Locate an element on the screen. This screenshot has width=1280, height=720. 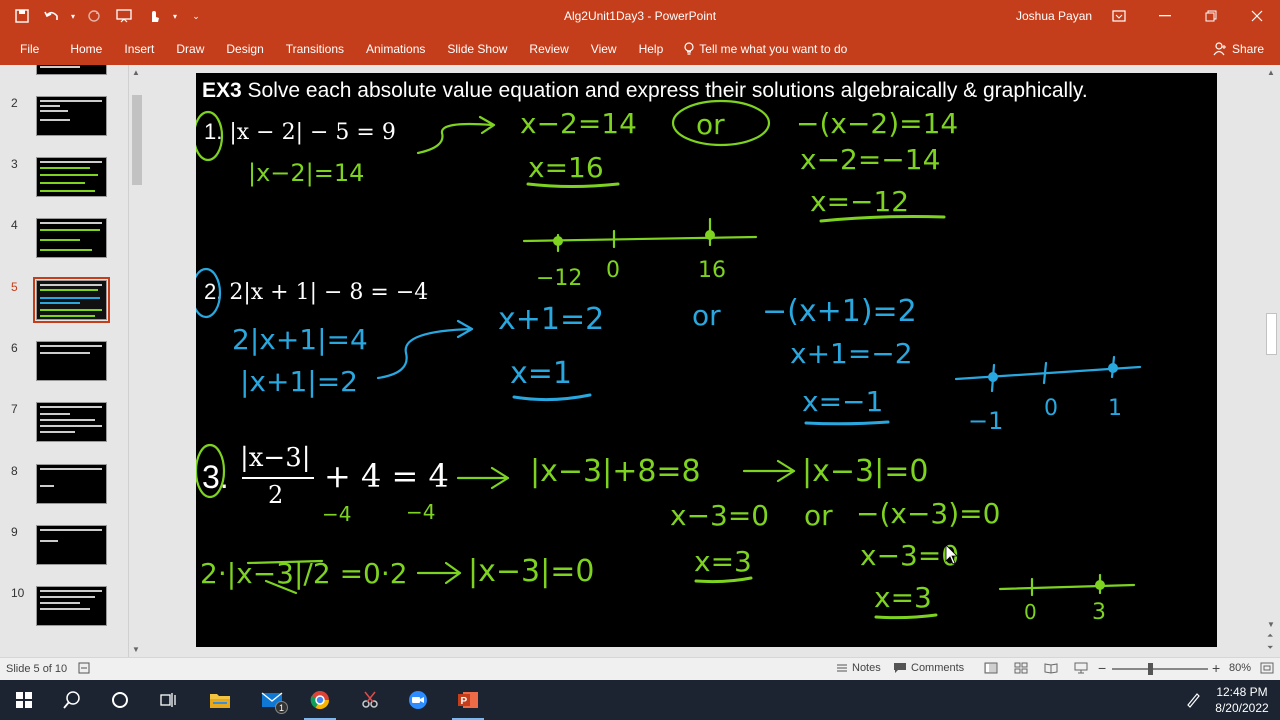
previous-slide-icon: ⏶ is located at coordinates (1270, 636).